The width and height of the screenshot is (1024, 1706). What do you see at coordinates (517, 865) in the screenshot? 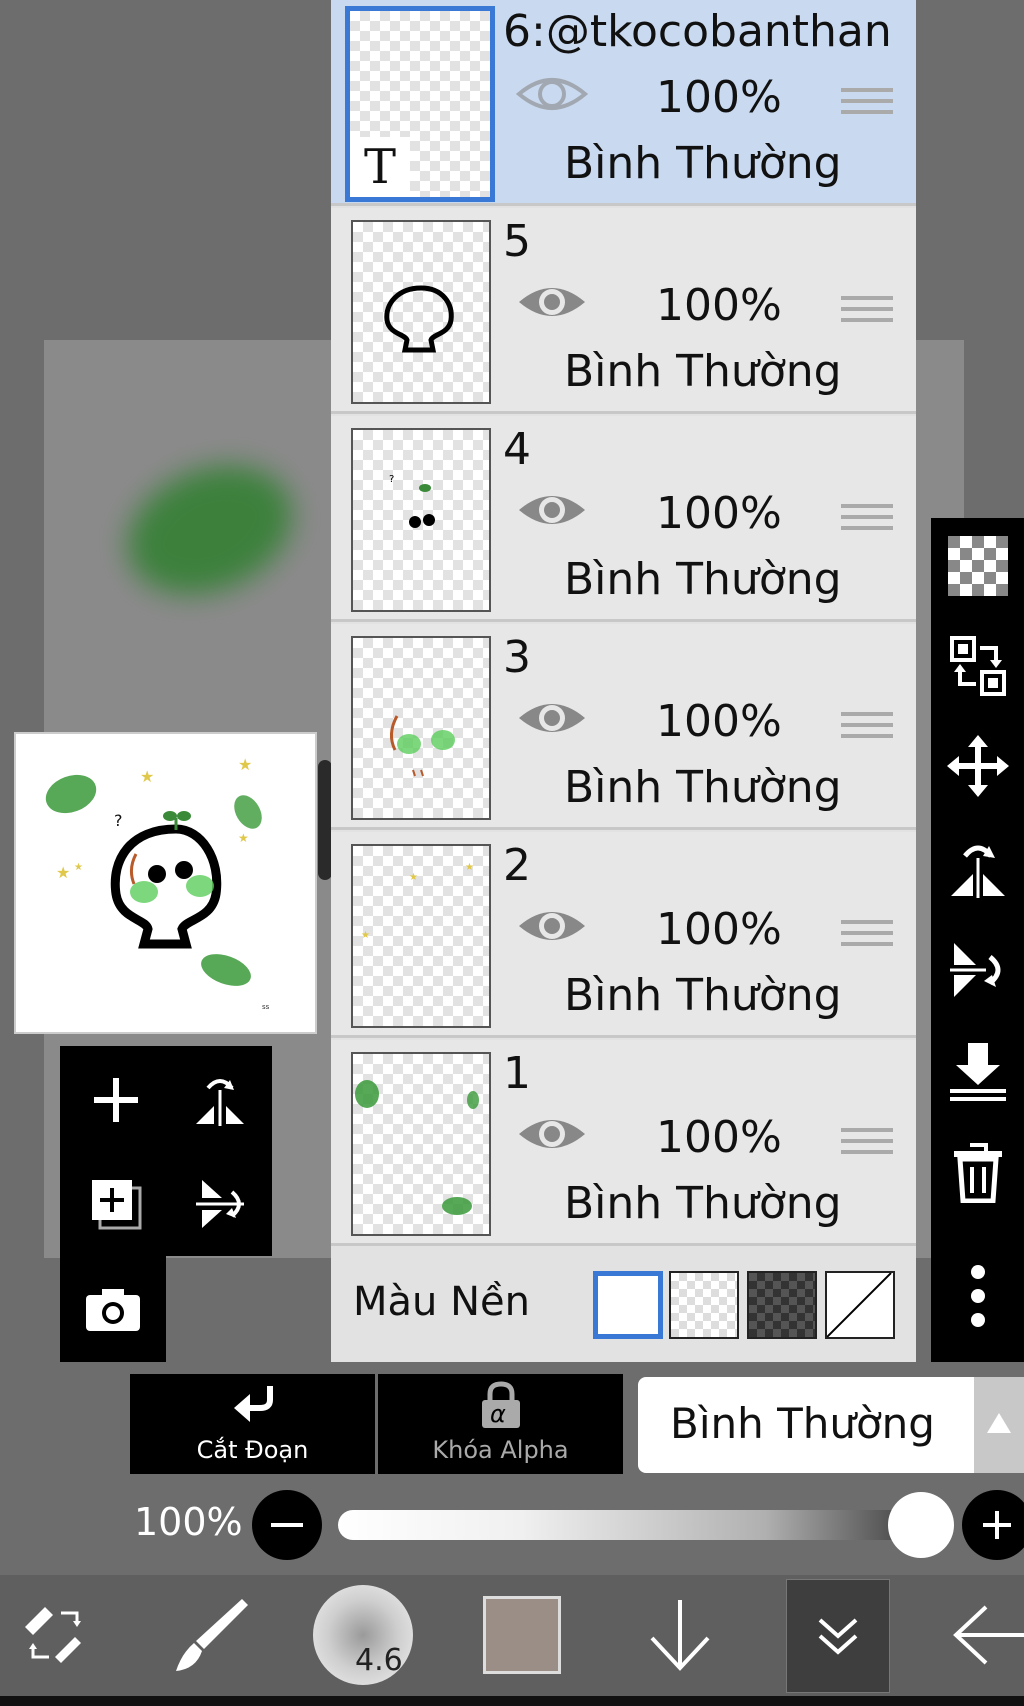
I see `layer-name: 2` at bounding box center [517, 865].